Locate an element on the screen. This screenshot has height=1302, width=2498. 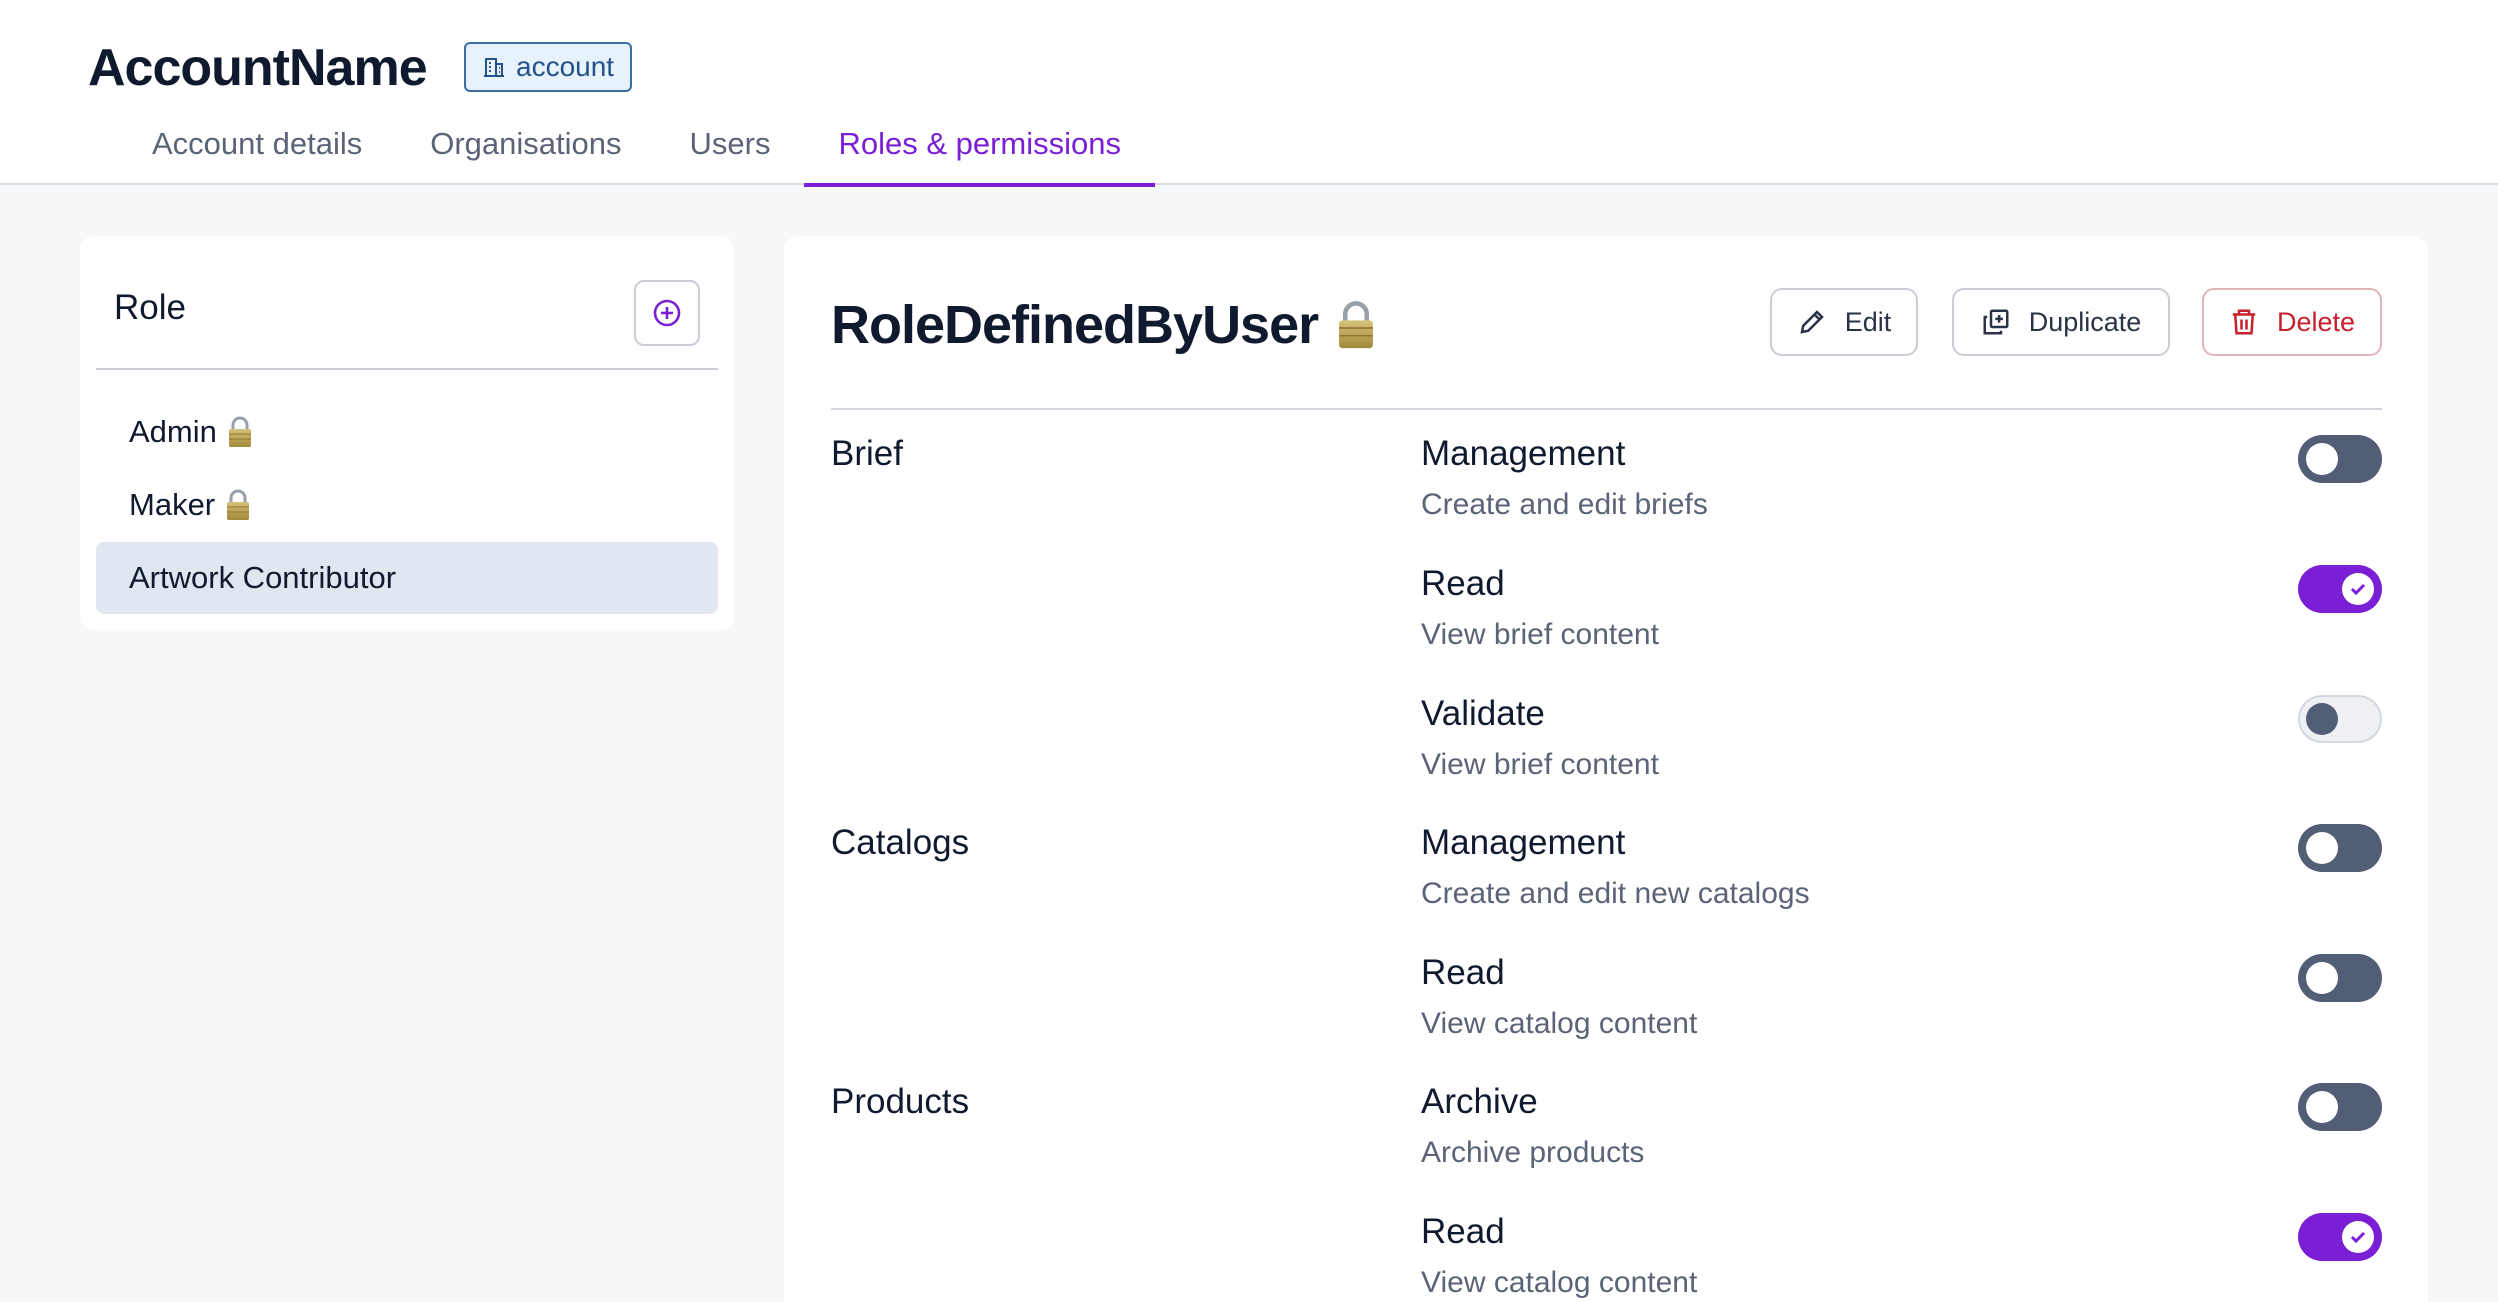
section-label-brief: Brief is located at coordinates (867, 453).